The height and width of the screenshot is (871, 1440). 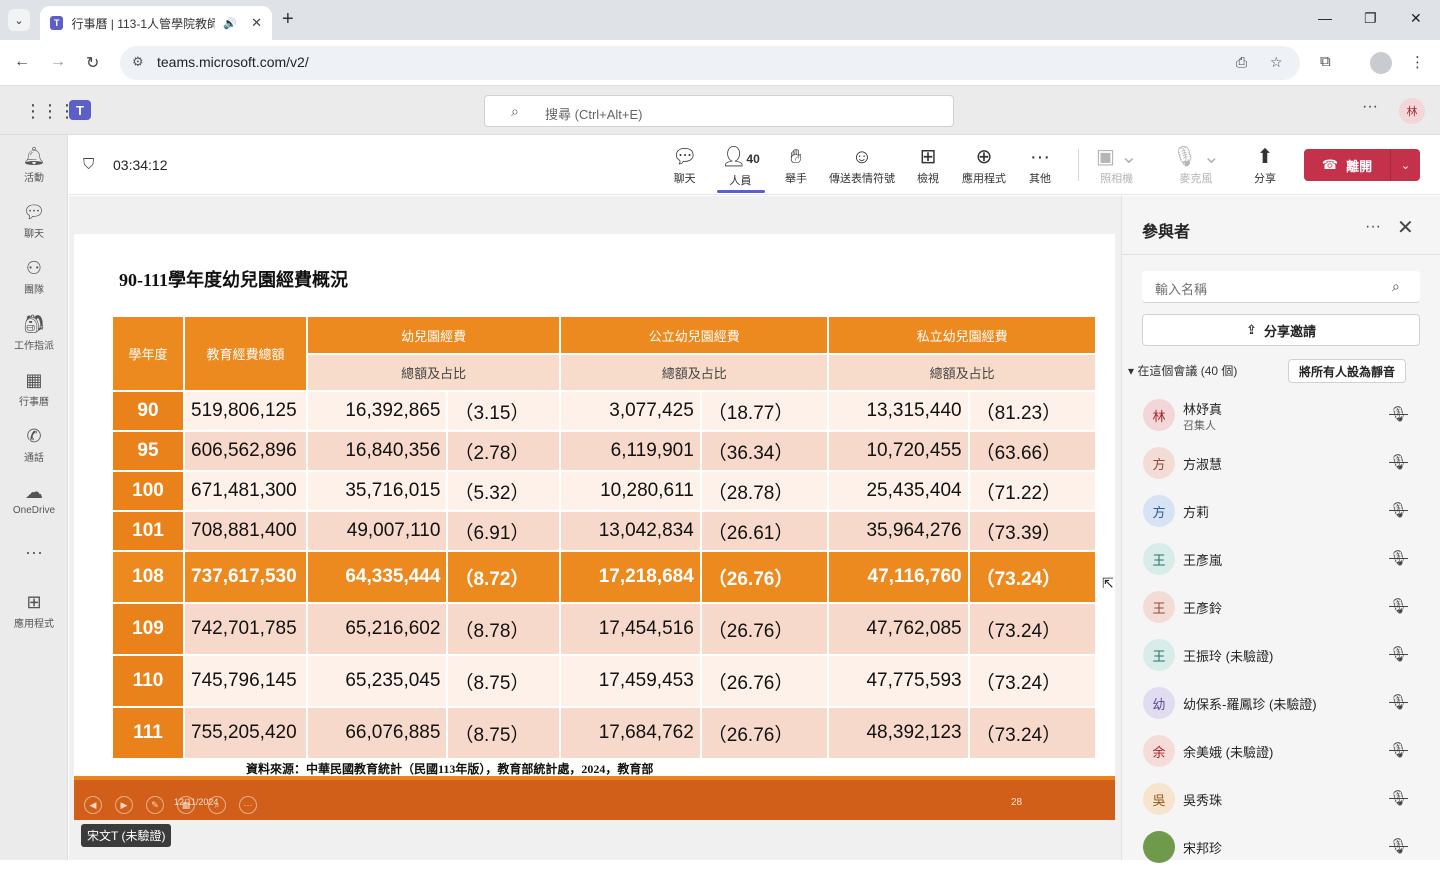 What do you see at coordinates (1373, 227) in the screenshot?
I see `panel-more-icon: ···` at bounding box center [1373, 227].